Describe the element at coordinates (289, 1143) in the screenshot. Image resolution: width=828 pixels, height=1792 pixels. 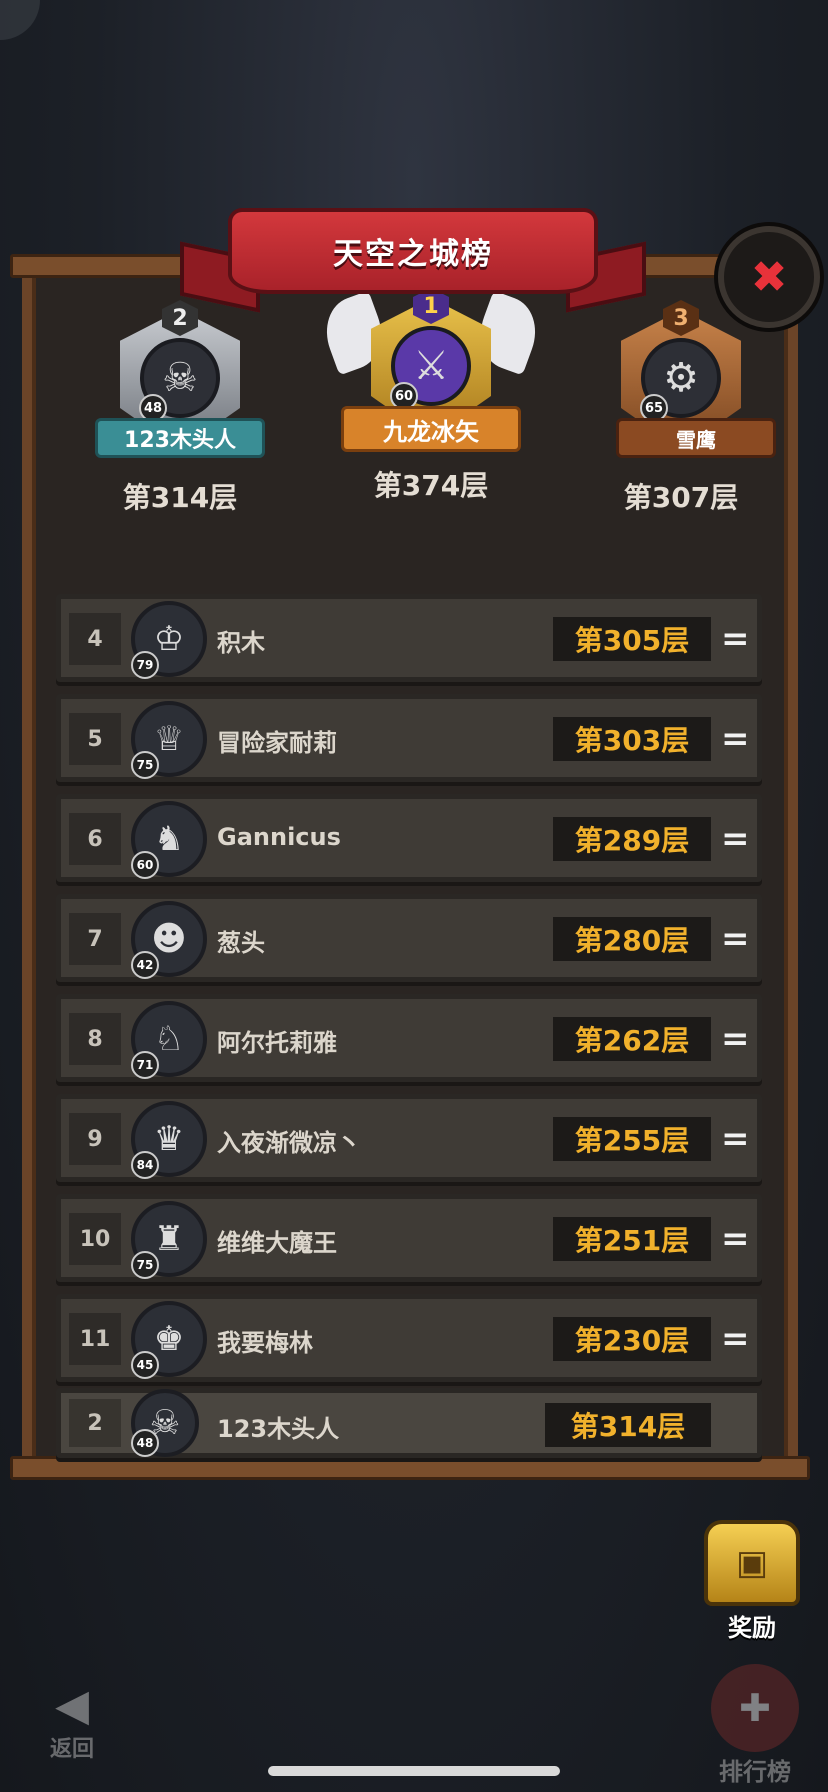
I see `player-name: 入夜渐微凉丶` at that location.